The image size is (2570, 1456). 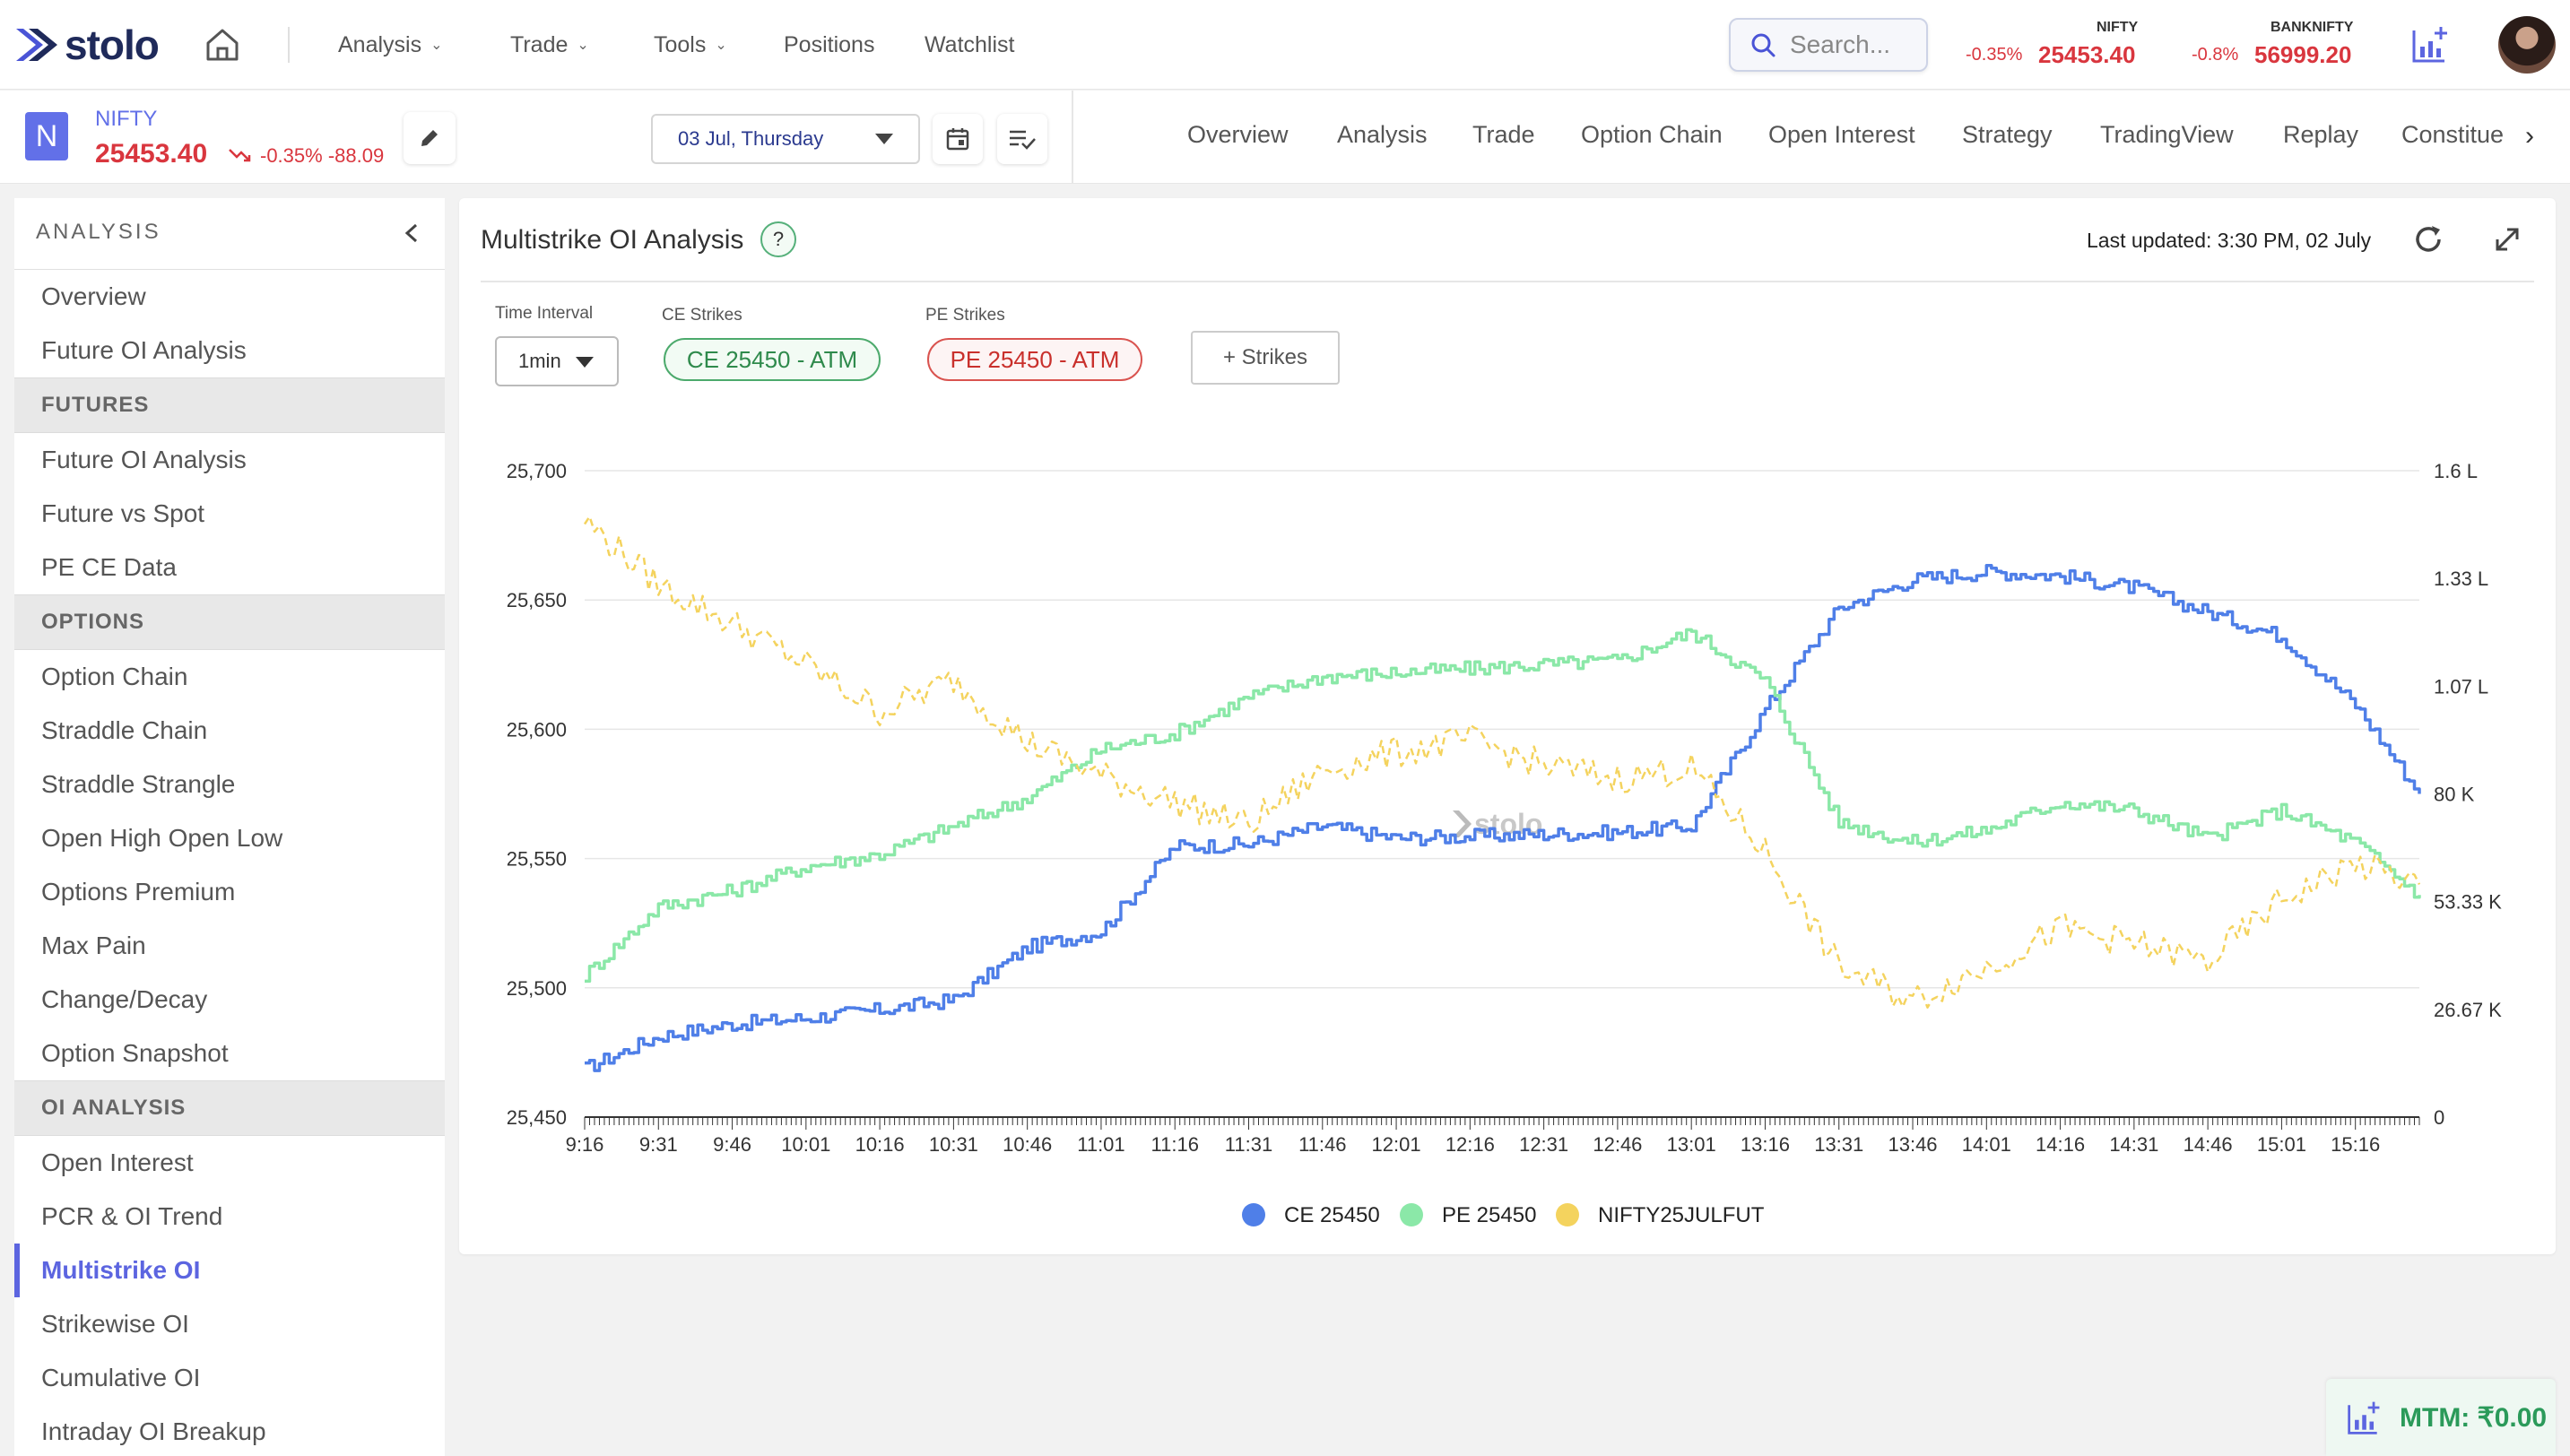 I want to click on nav-label: Trade, so click(x=540, y=44).